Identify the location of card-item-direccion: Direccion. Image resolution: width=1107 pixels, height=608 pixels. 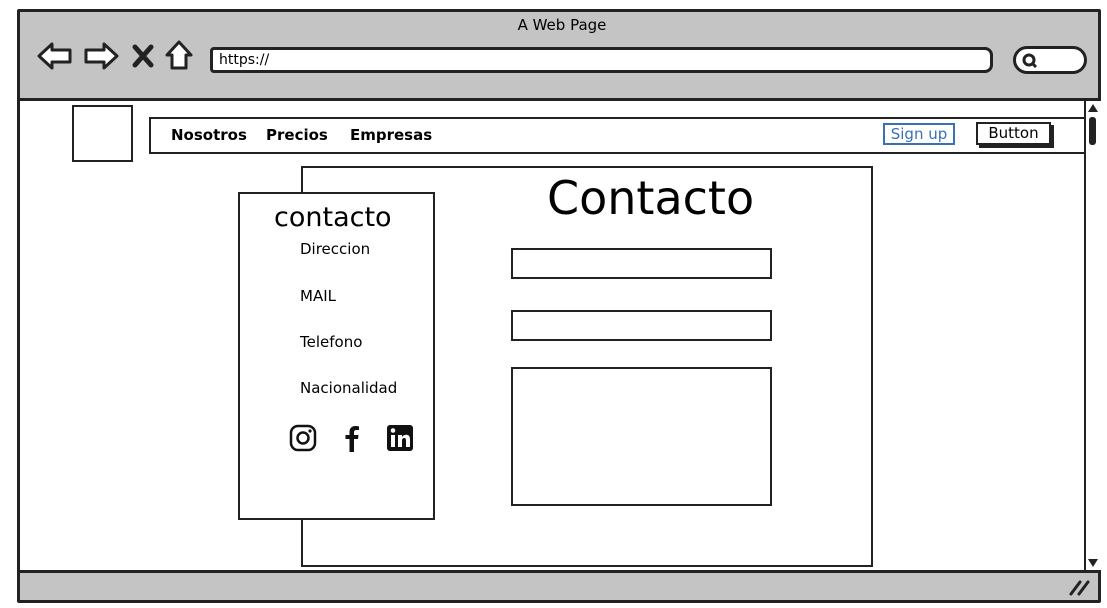
(335, 249).